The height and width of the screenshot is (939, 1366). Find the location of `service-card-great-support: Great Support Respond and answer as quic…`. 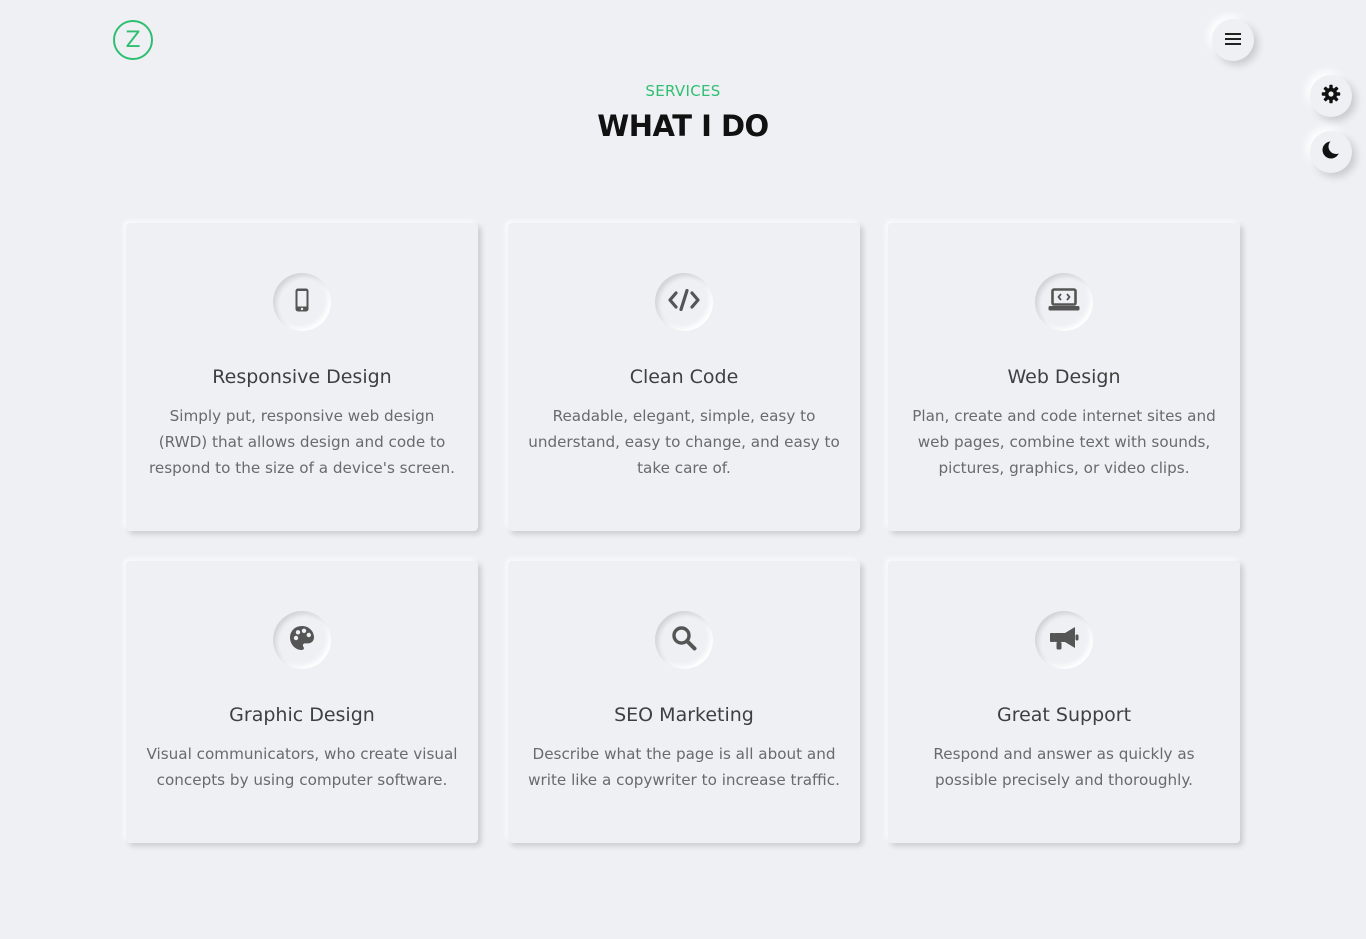

service-card-great-support: Great Support Respond and answer as quic… is located at coordinates (1064, 702).